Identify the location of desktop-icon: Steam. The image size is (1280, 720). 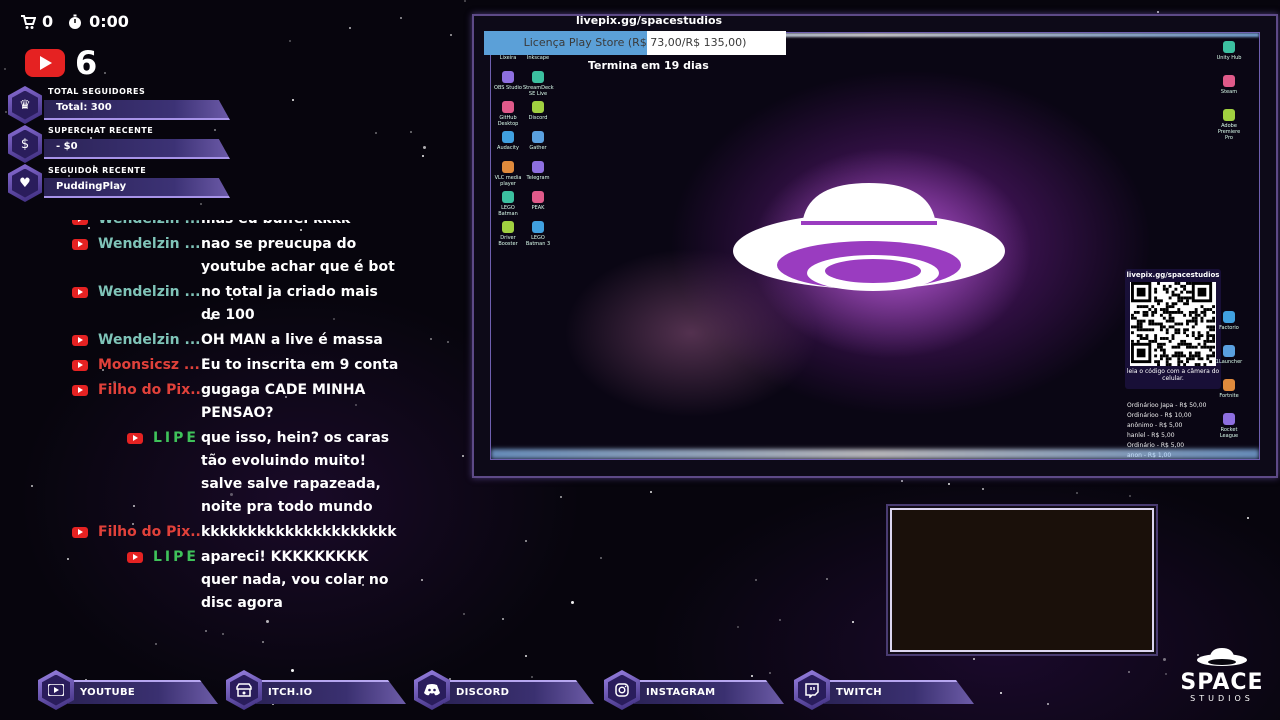
(1229, 85).